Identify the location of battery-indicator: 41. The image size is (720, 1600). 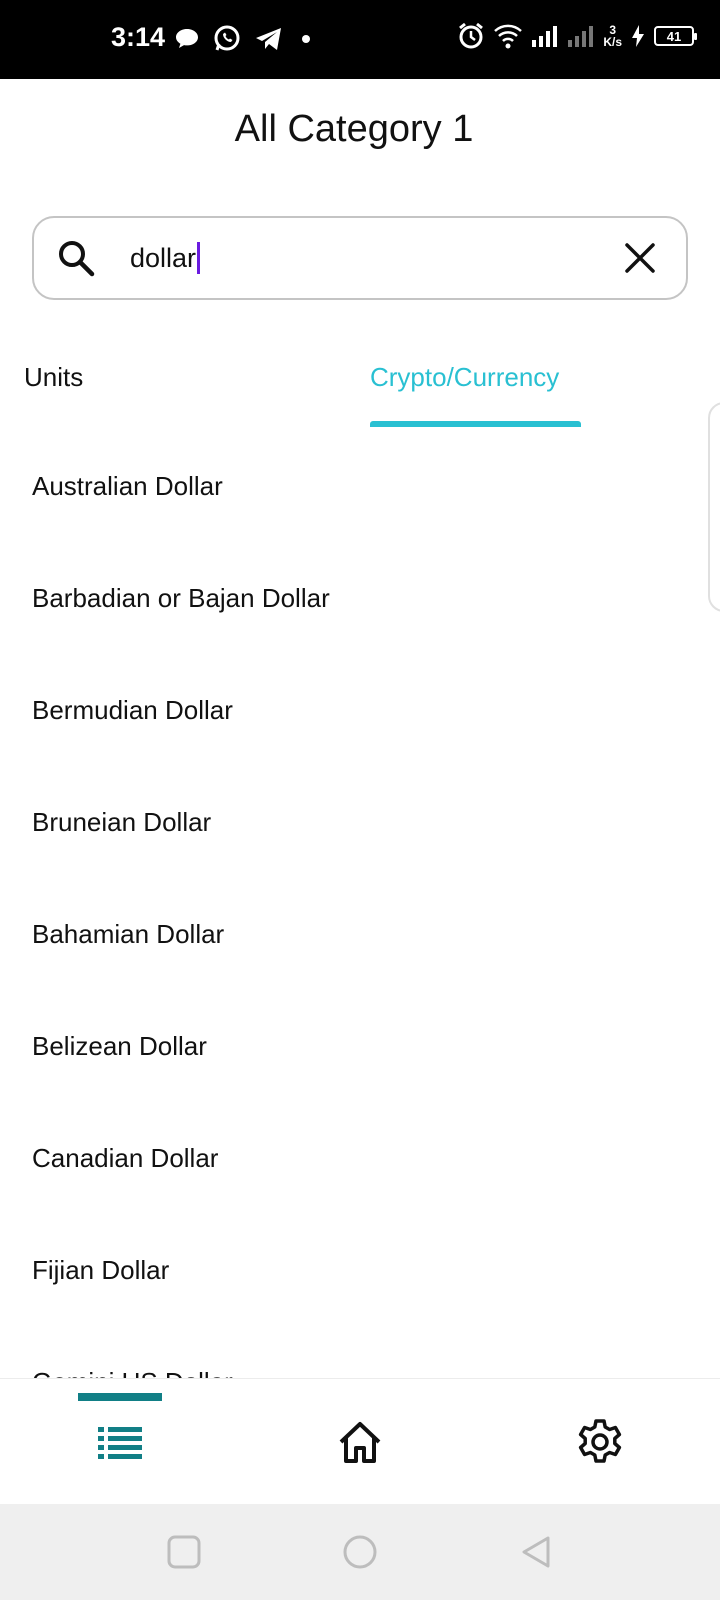
(675, 36).